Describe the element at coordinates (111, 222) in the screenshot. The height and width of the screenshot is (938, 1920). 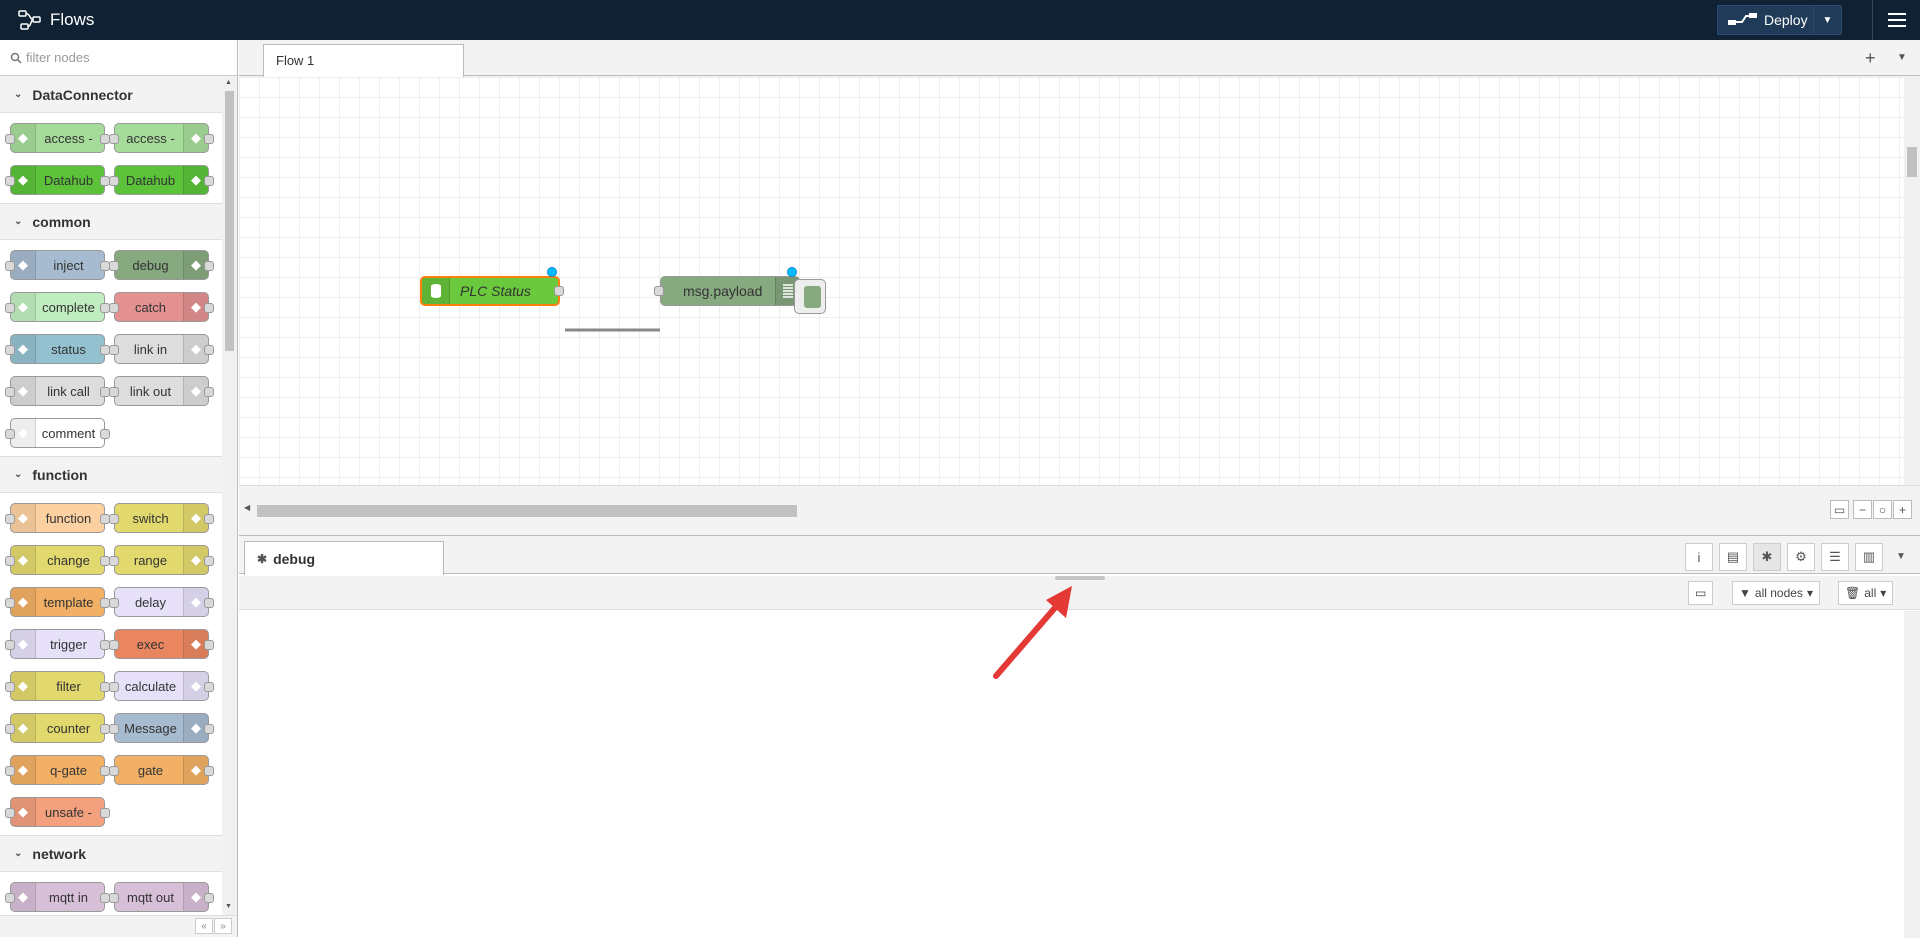
I see `palette-category-header: ⌄ common` at that location.